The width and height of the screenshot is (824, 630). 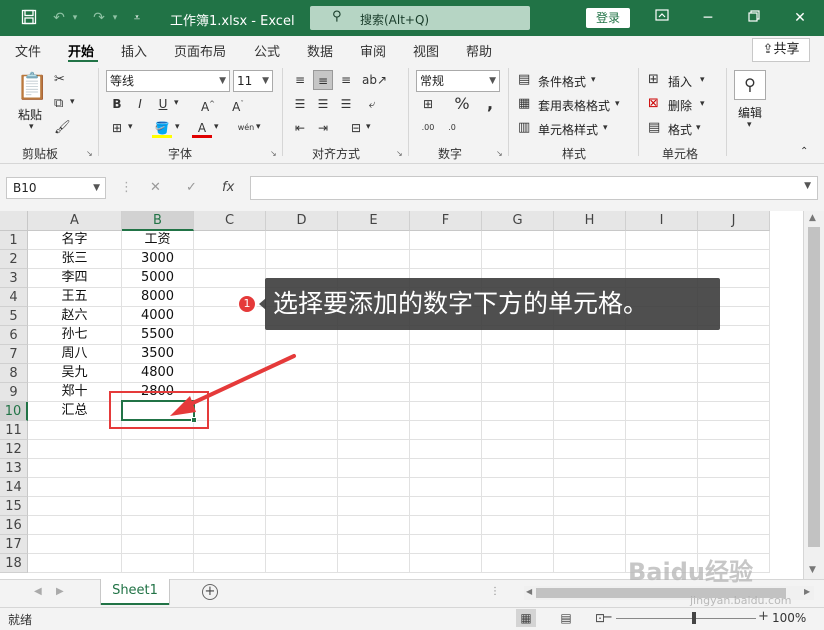 I want to click on merge-dropdown-icon: ▾, so click(x=368, y=127).